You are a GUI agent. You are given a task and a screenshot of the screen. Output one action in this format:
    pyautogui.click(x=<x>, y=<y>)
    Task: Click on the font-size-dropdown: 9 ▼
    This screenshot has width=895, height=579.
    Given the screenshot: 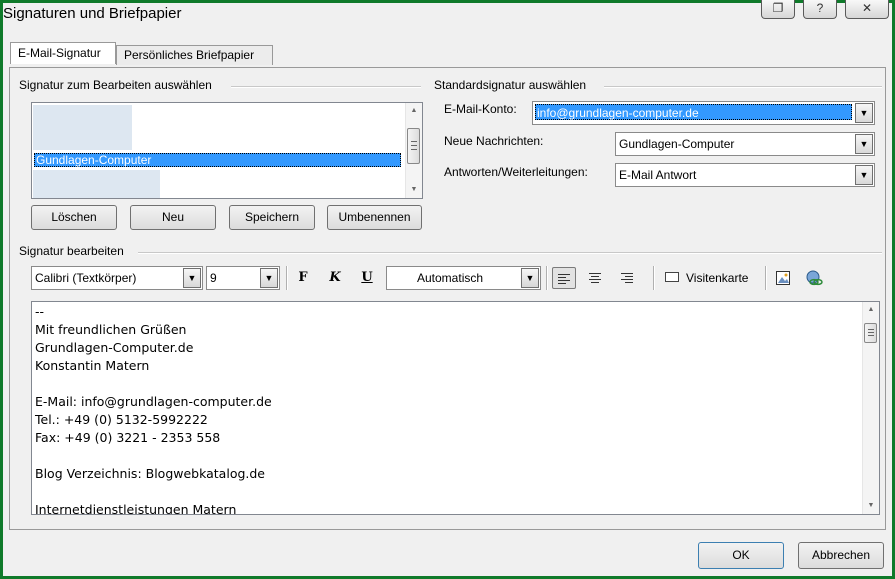 What is the action you would take?
    pyautogui.click(x=243, y=278)
    